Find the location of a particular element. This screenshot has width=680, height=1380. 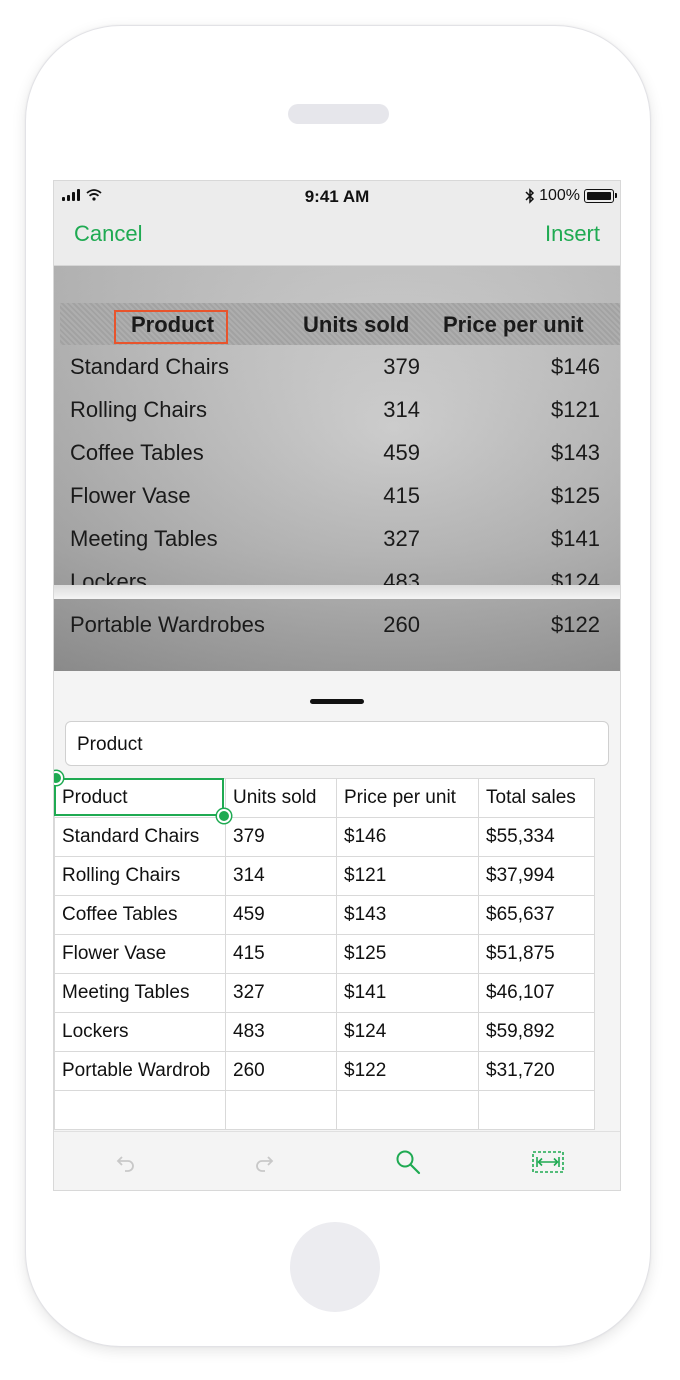

status-bar: 9:41 AM 100% is located at coordinates (337, 196).